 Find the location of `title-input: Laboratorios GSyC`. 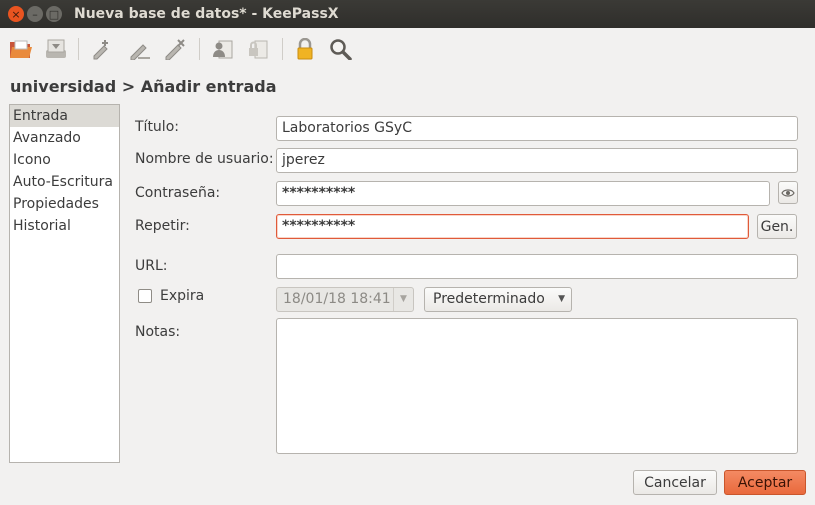

title-input: Laboratorios GSyC is located at coordinates (537, 128).